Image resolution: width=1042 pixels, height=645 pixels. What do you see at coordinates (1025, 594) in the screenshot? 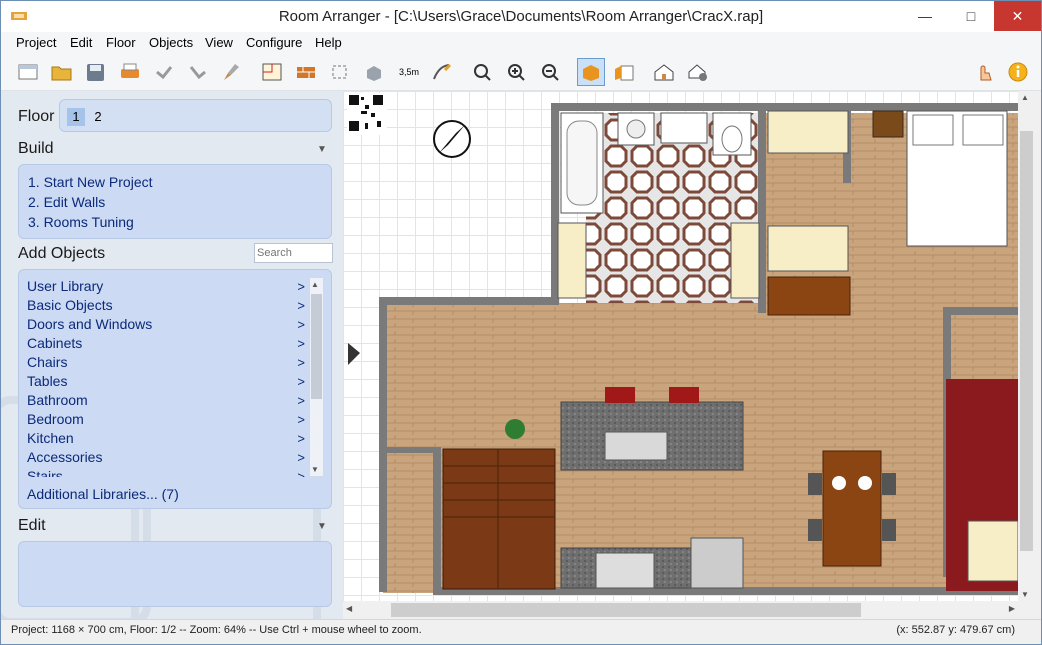
I see `scroll-down-icon: ▼` at bounding box center [1025, 594].